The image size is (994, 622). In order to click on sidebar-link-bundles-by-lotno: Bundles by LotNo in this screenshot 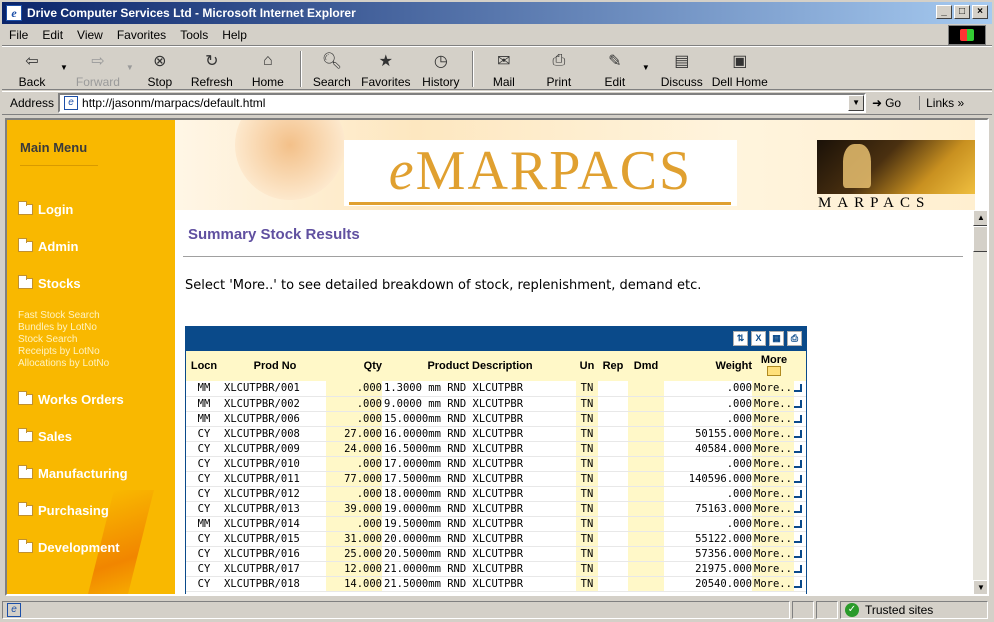, I will do `click(63, 328)`.